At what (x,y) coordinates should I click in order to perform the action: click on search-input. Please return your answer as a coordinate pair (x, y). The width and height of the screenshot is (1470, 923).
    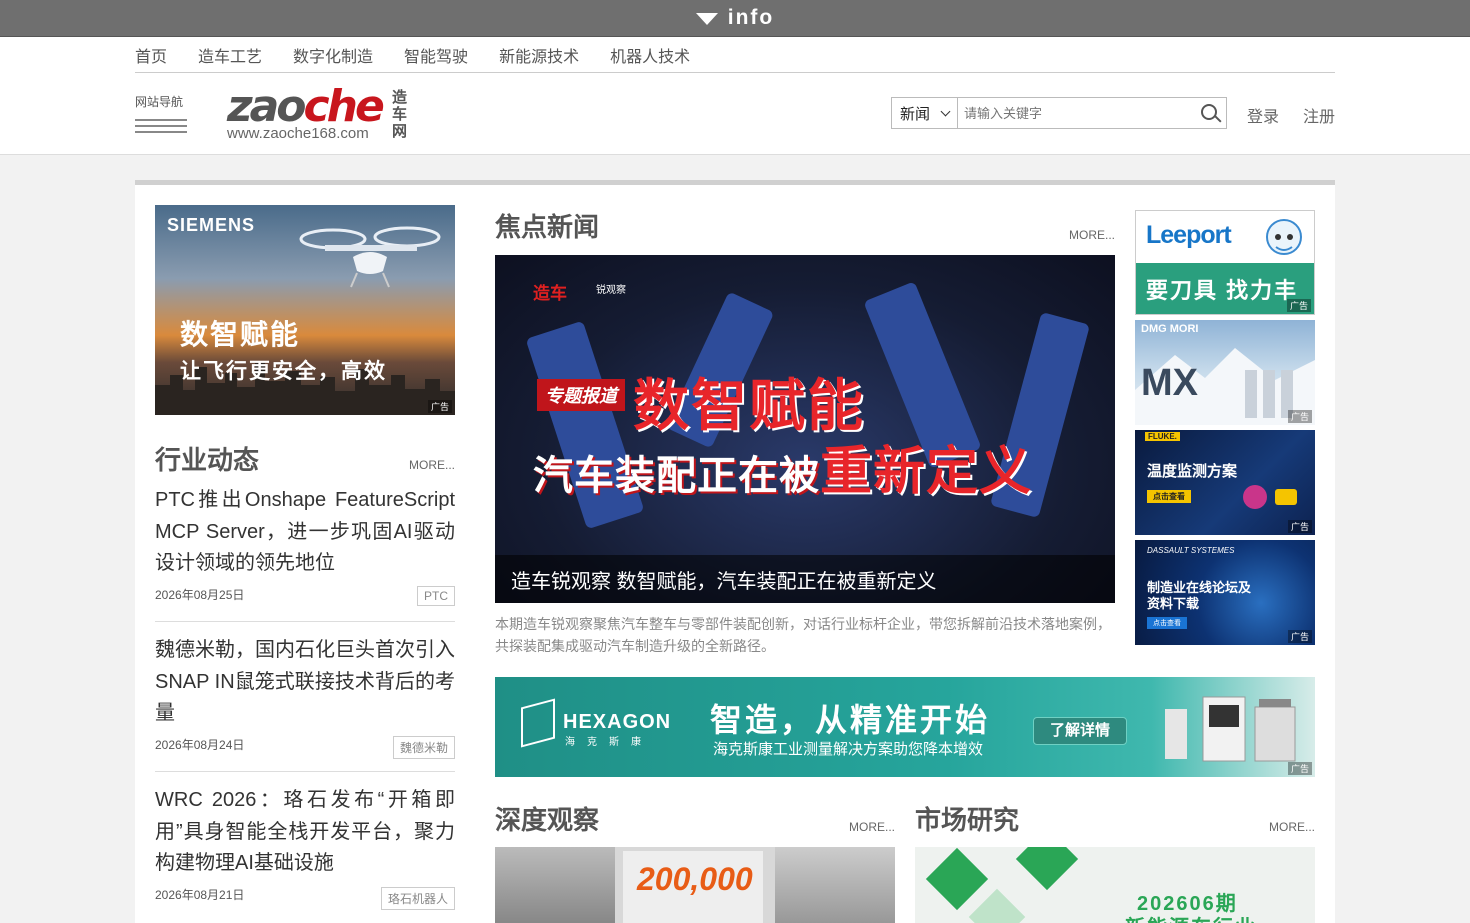
    Looking at the image, I should click on (1076, 113).